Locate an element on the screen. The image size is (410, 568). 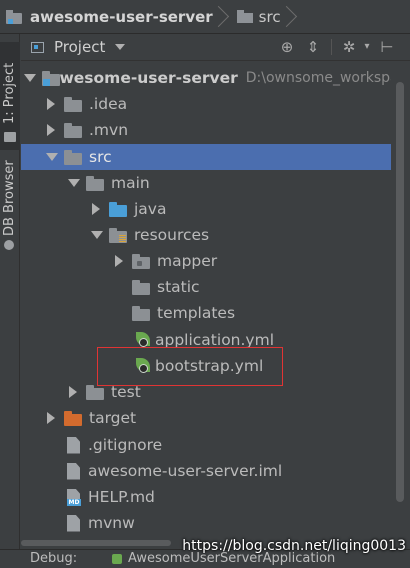
tree-row-iml: awesome-user-server.iml is located at coordinates (206, 471).